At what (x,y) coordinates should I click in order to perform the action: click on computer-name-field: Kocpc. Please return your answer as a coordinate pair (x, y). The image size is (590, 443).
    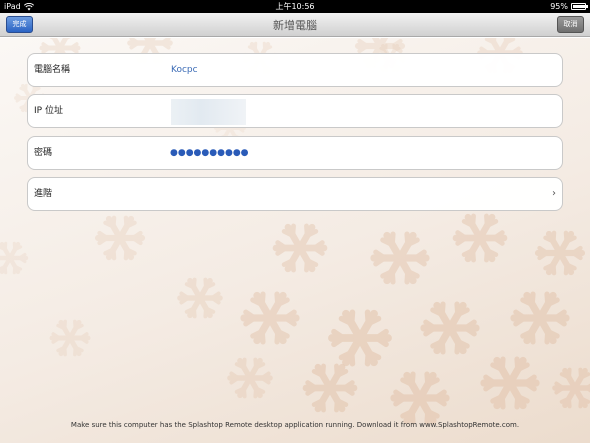
    Looking at the image, I should click on (184, 70).